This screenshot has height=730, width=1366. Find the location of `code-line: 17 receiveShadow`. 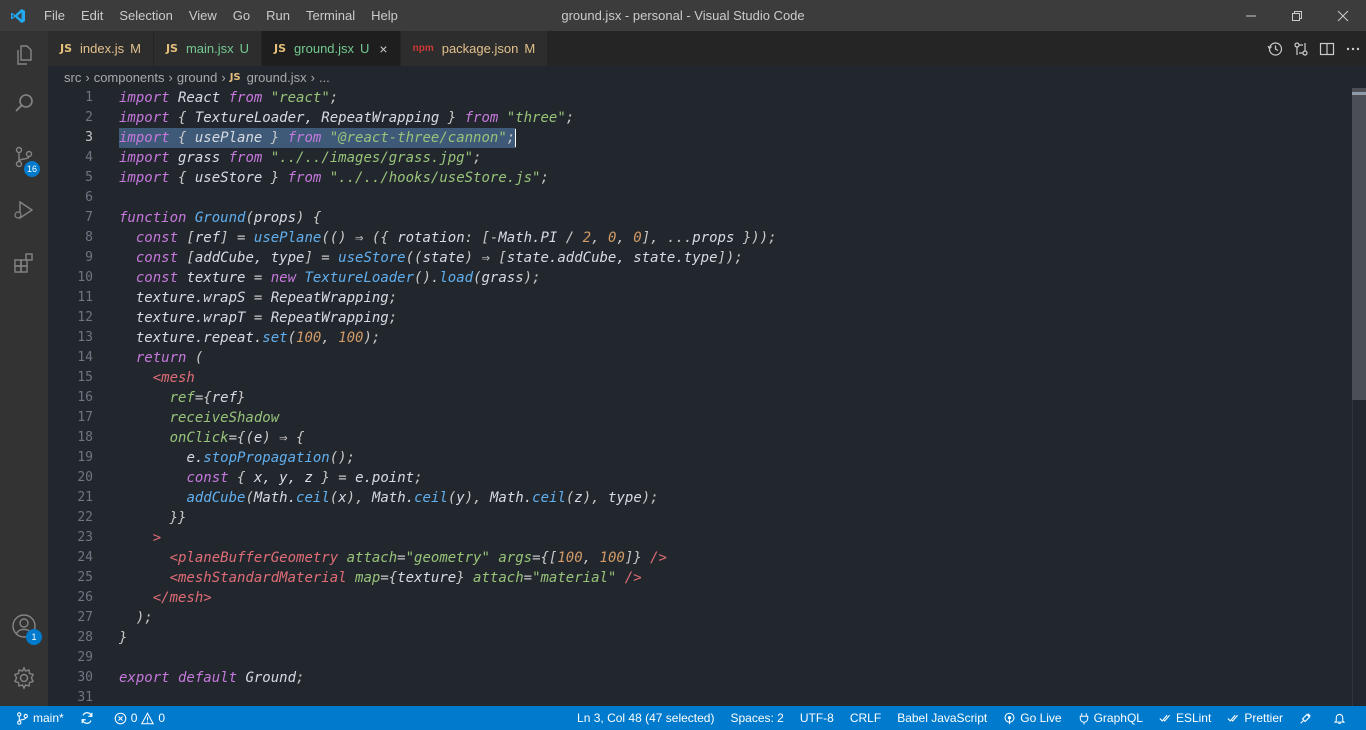

code-line: 17 receiveShadow is located at coordinates (698, 418).